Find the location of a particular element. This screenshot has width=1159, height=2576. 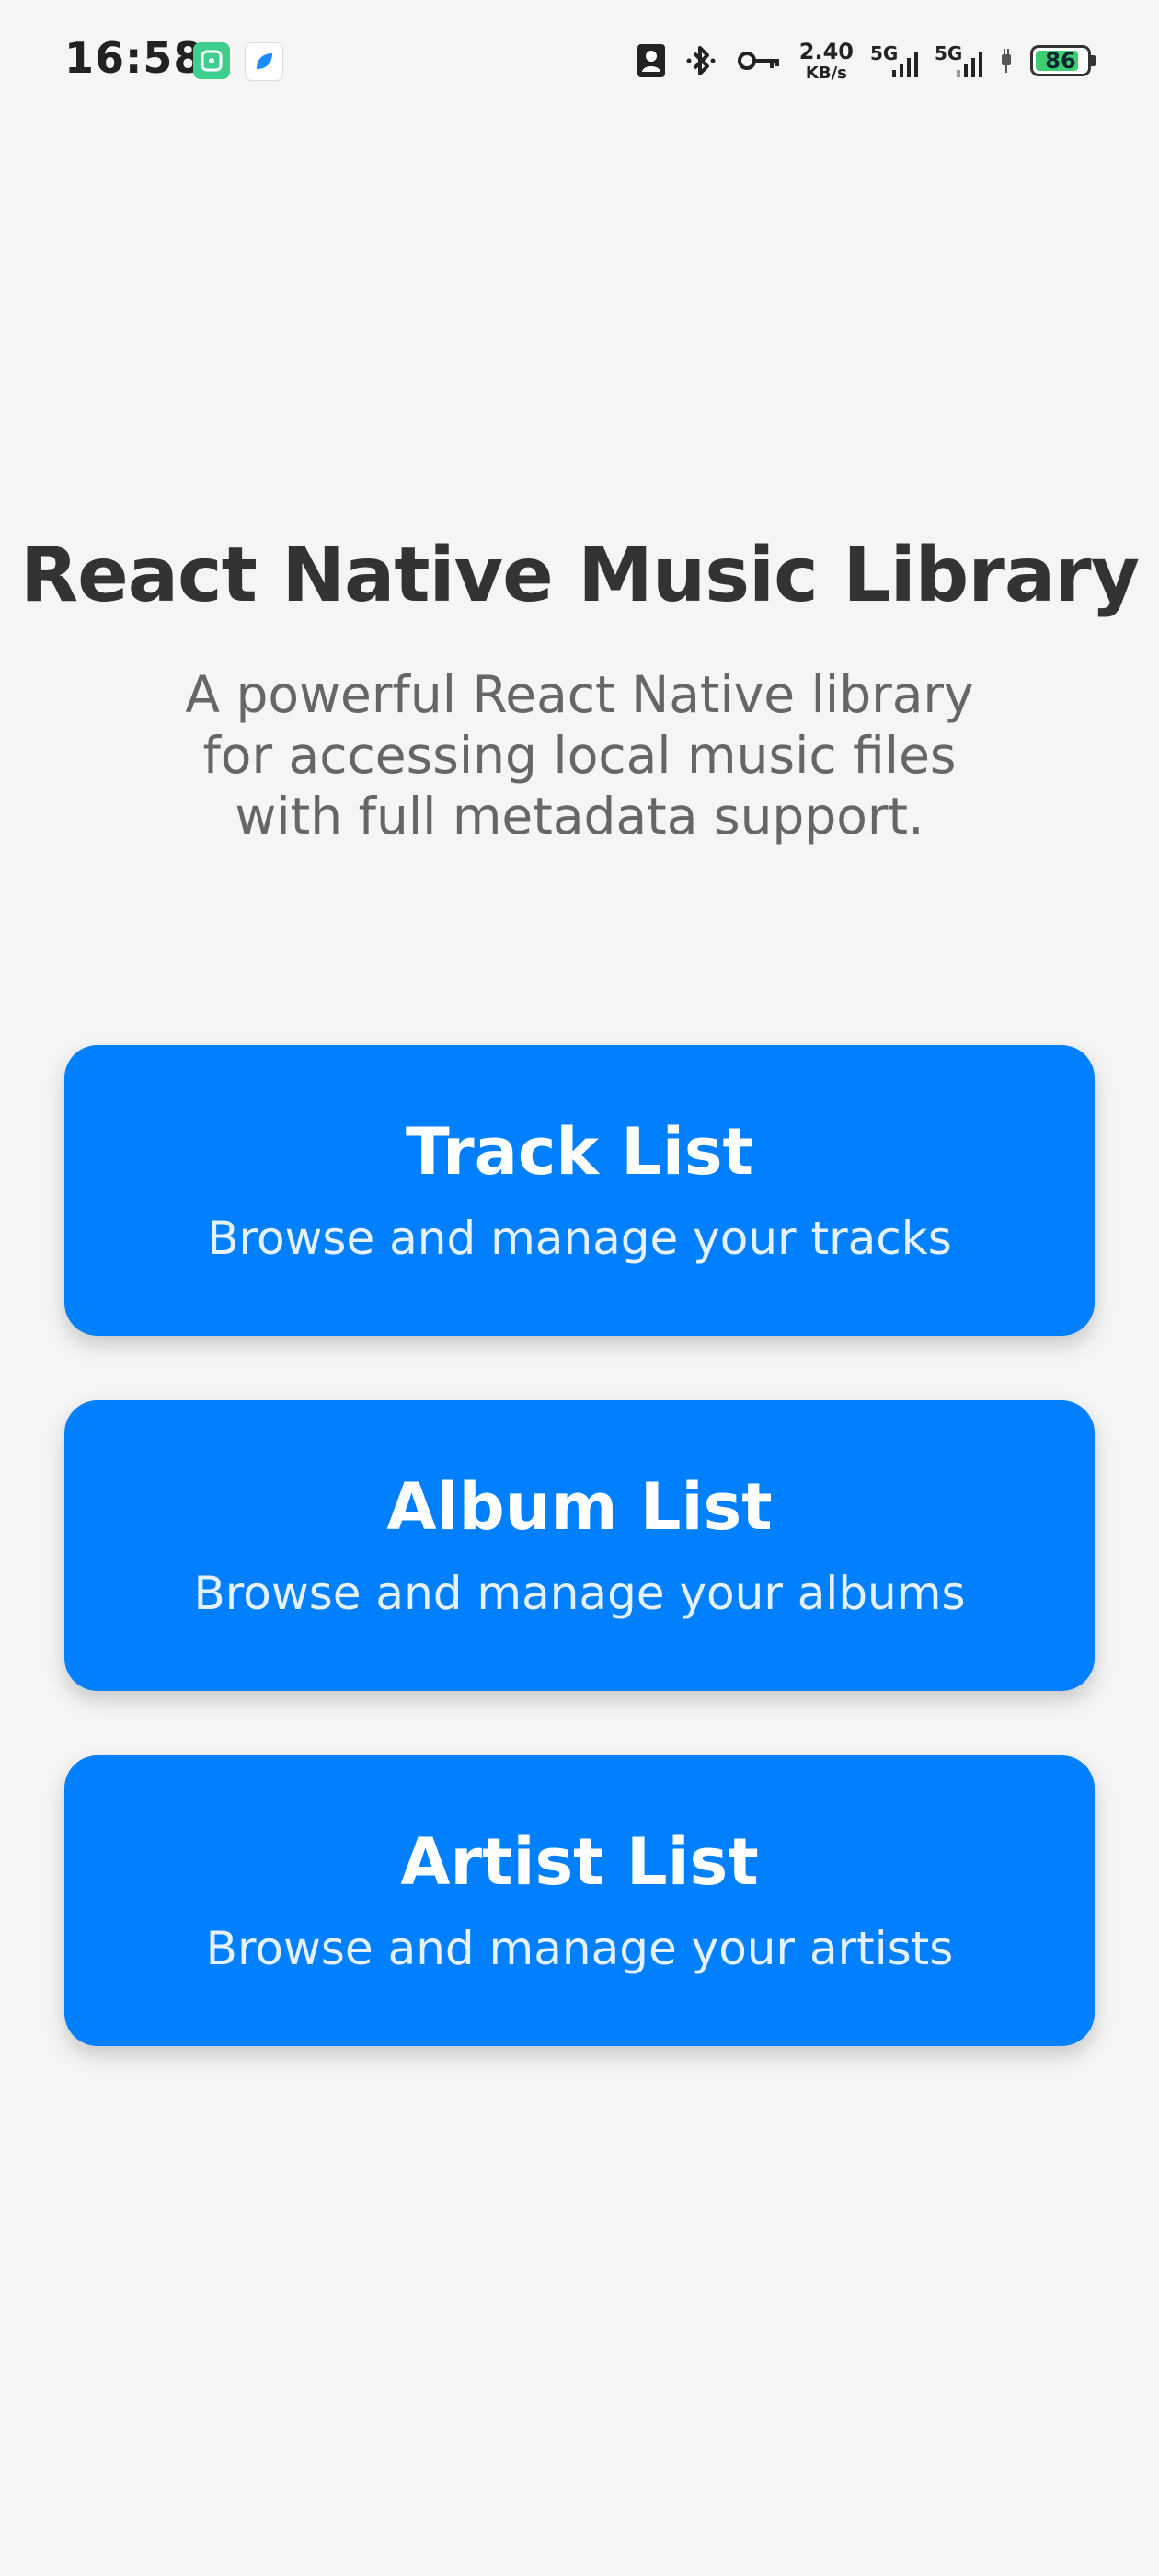

signal-1: 5G is located at coordinates (894, 60).